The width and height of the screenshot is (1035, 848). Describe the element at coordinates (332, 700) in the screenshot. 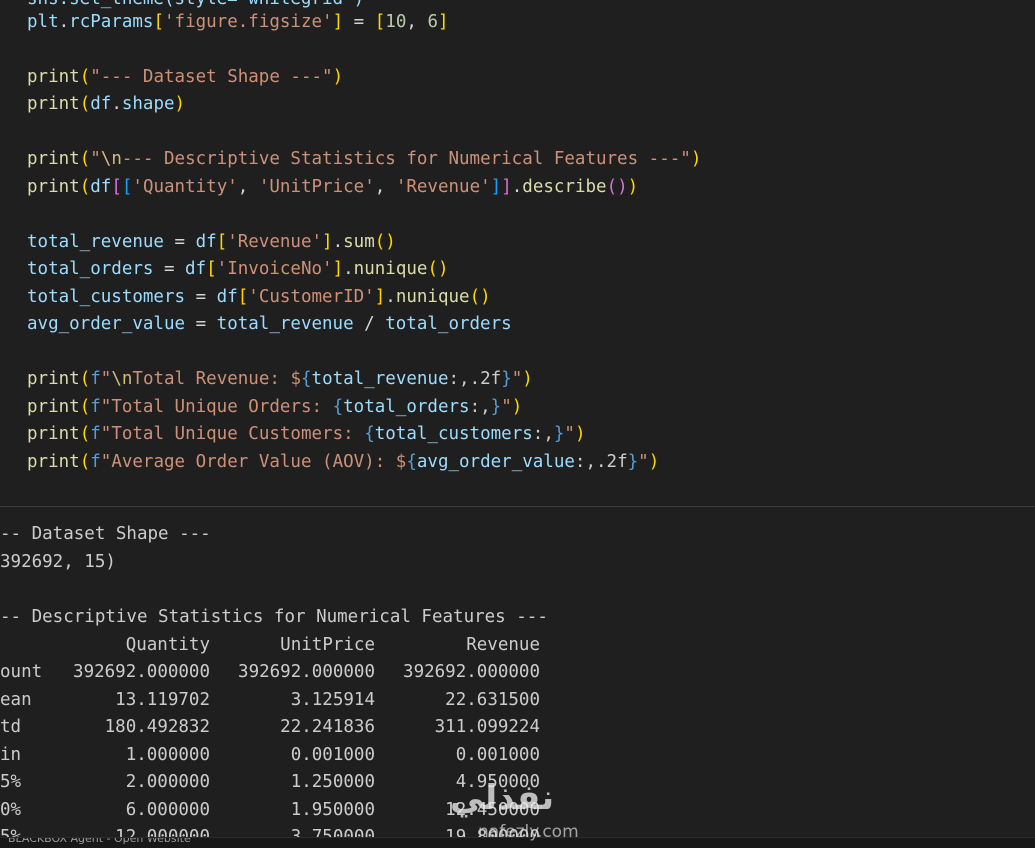

I see `cell-unitprice: 3.125914` at that location.